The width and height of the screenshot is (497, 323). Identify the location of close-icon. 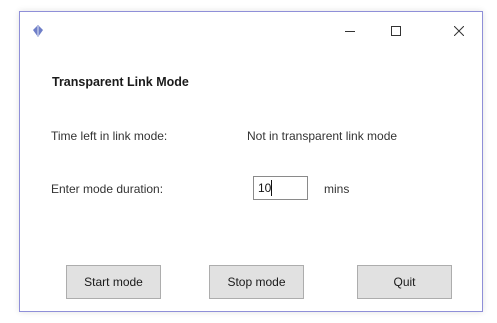
(459, 31).